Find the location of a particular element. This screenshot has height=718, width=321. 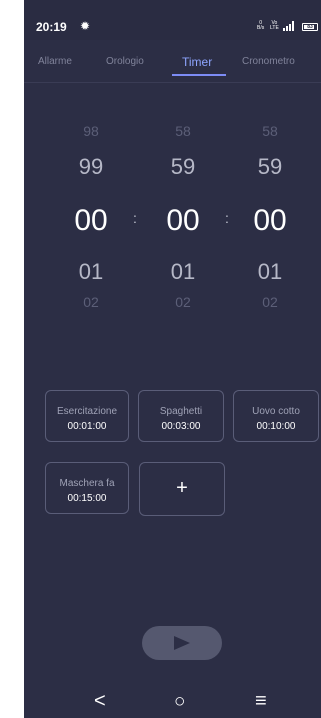

preset-spaghetti: Spaghetti 00:03:00 is located at coordinates (181, 416).